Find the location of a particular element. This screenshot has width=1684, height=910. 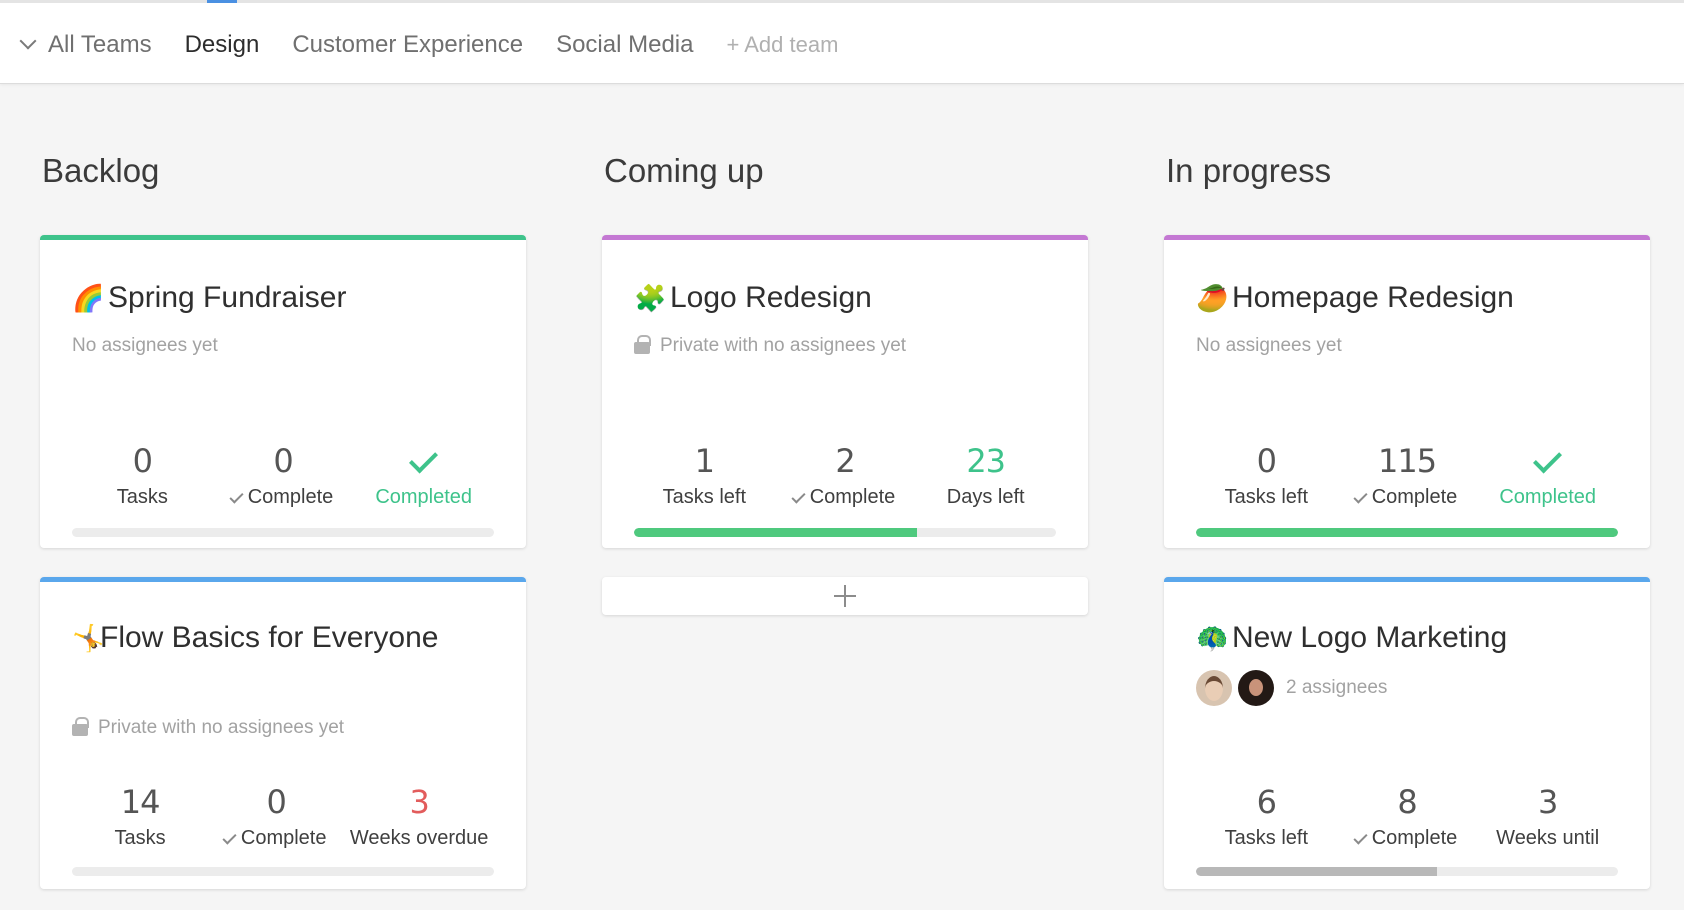

stat-tasks: 14 Tasks is located at coordinates (140, 815).